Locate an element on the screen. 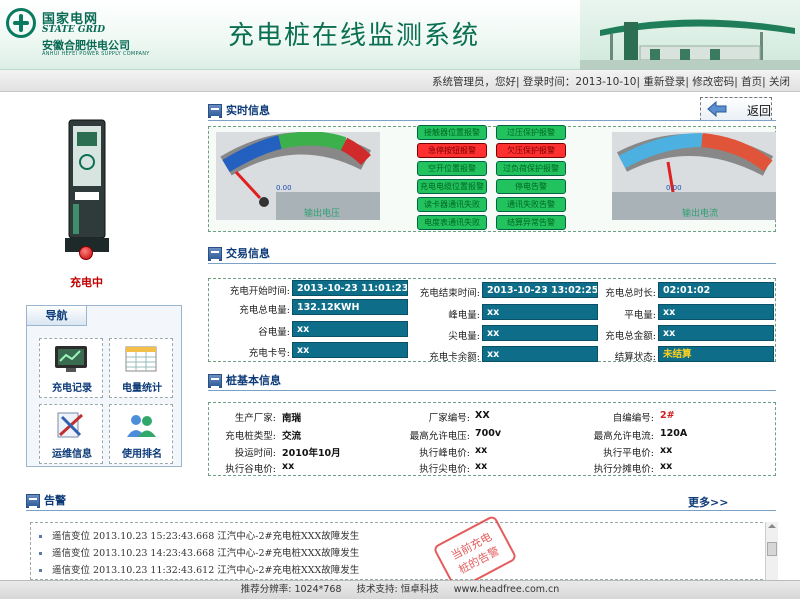  scroll-thumb is located at coordinates (772, 549).